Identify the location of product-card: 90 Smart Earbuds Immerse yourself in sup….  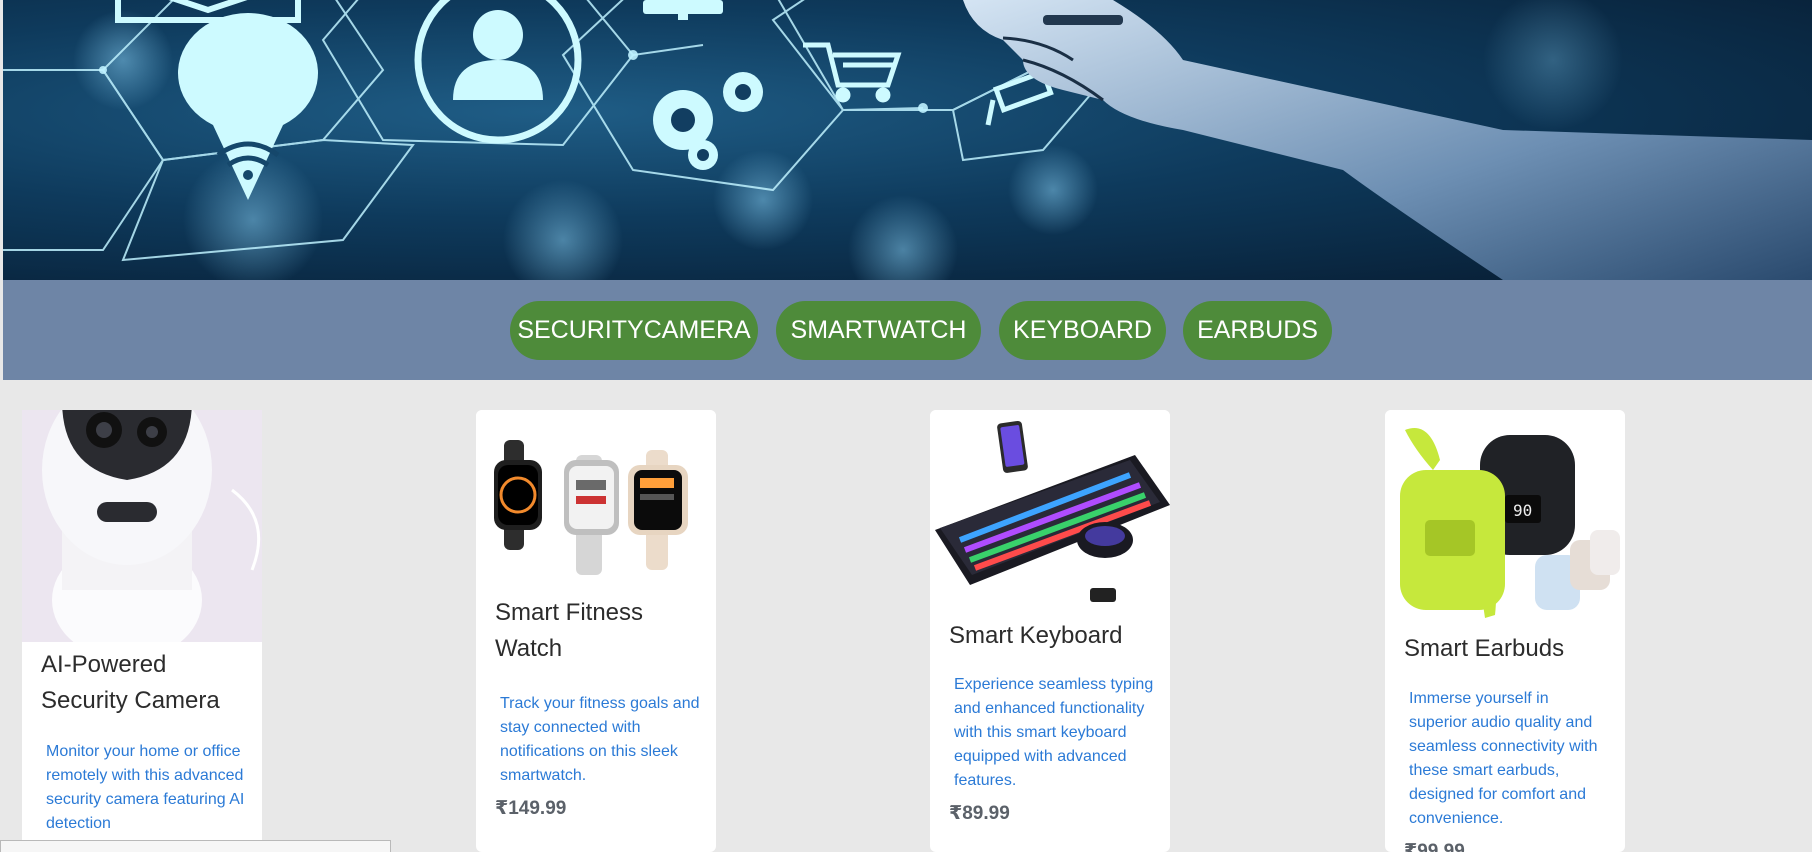
(1505, 631).